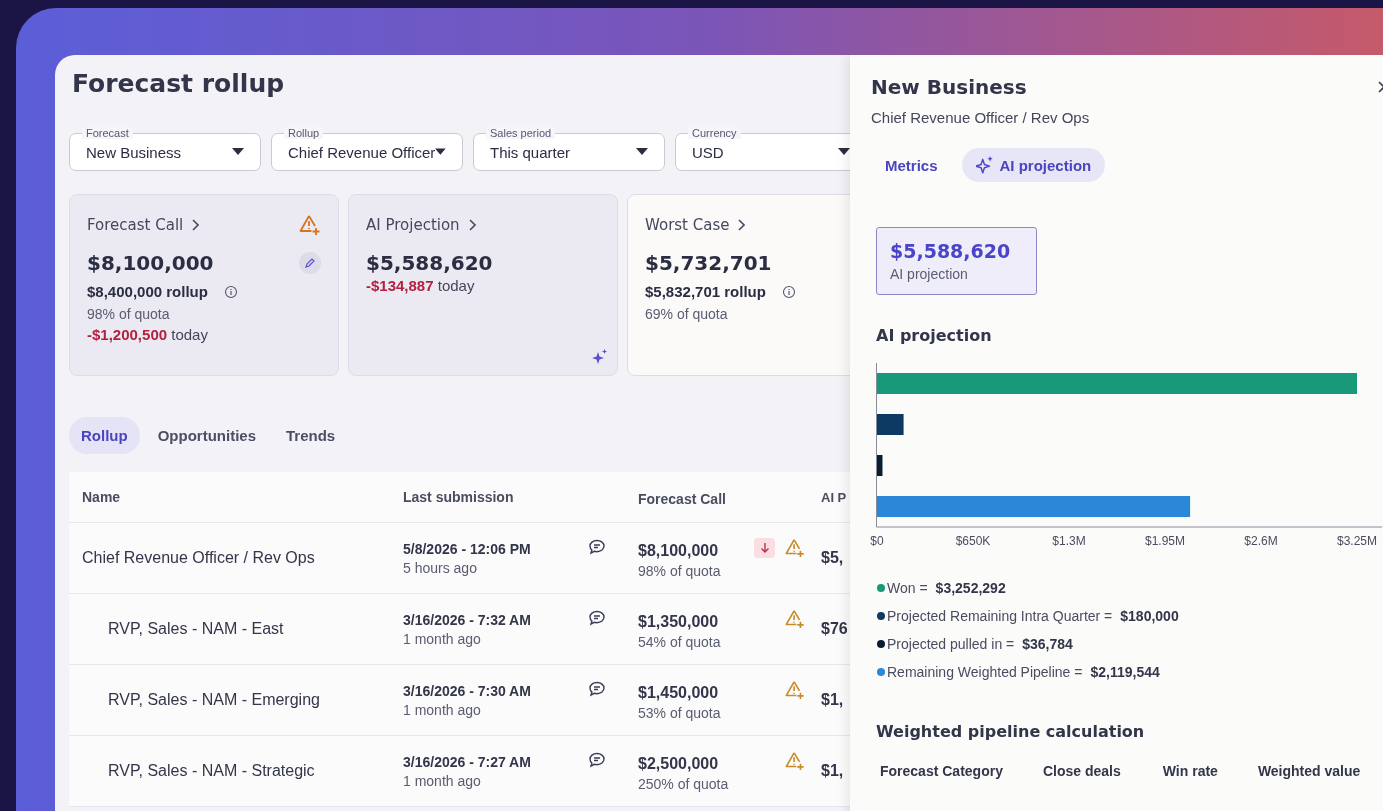  Describe the element at coordinates (1000, 616) in the screenshot. I see `legend-label: Projected Remaining Intra Quarter =` at that location.